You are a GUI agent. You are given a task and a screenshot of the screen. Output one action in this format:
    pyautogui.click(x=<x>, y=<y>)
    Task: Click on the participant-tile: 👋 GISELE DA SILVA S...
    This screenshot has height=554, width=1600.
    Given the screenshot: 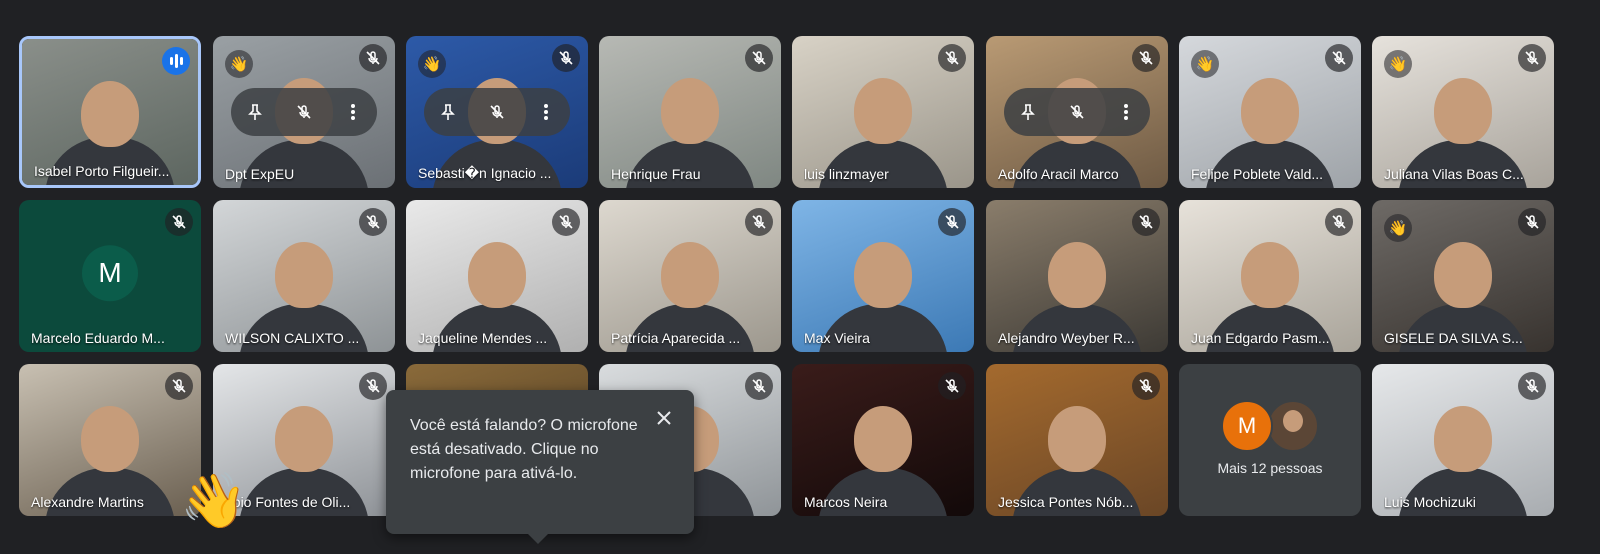 What is the action you would take?
    pyautogui.click(x=1463, y=276)
    